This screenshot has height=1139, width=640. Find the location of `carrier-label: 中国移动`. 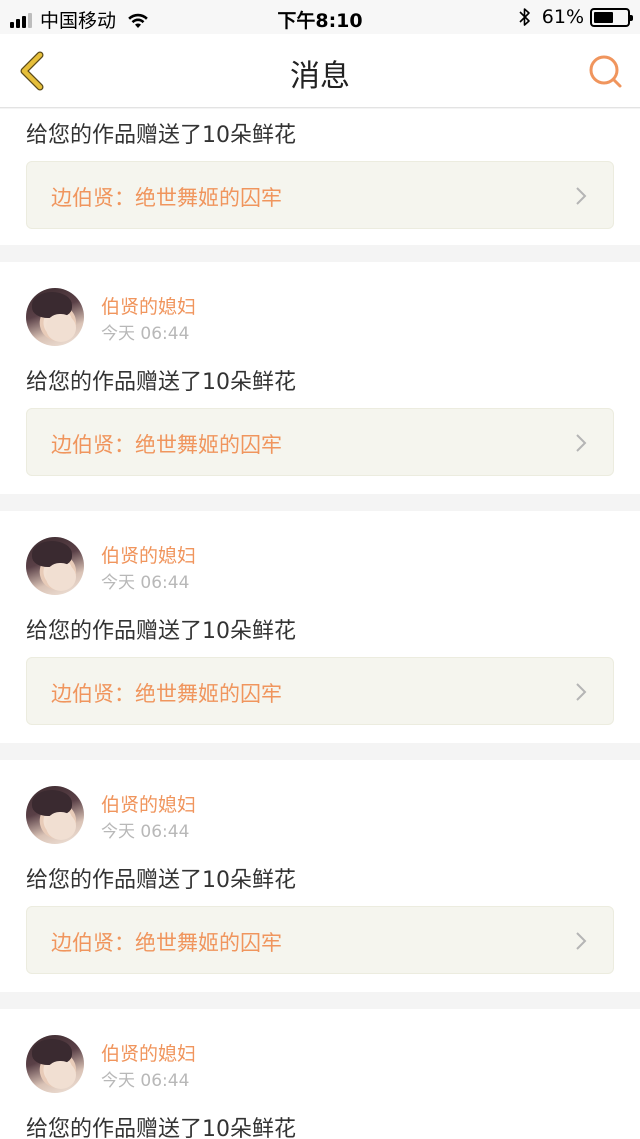

carrier-label: 中国移动 is located at coordinates (78, 21).